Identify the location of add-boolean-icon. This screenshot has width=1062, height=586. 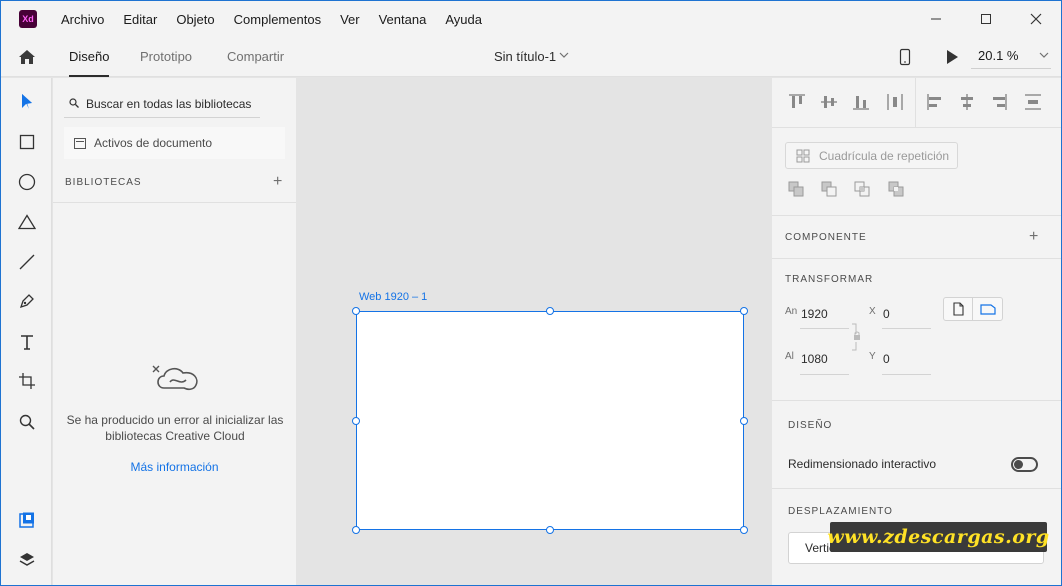
(796, 189).